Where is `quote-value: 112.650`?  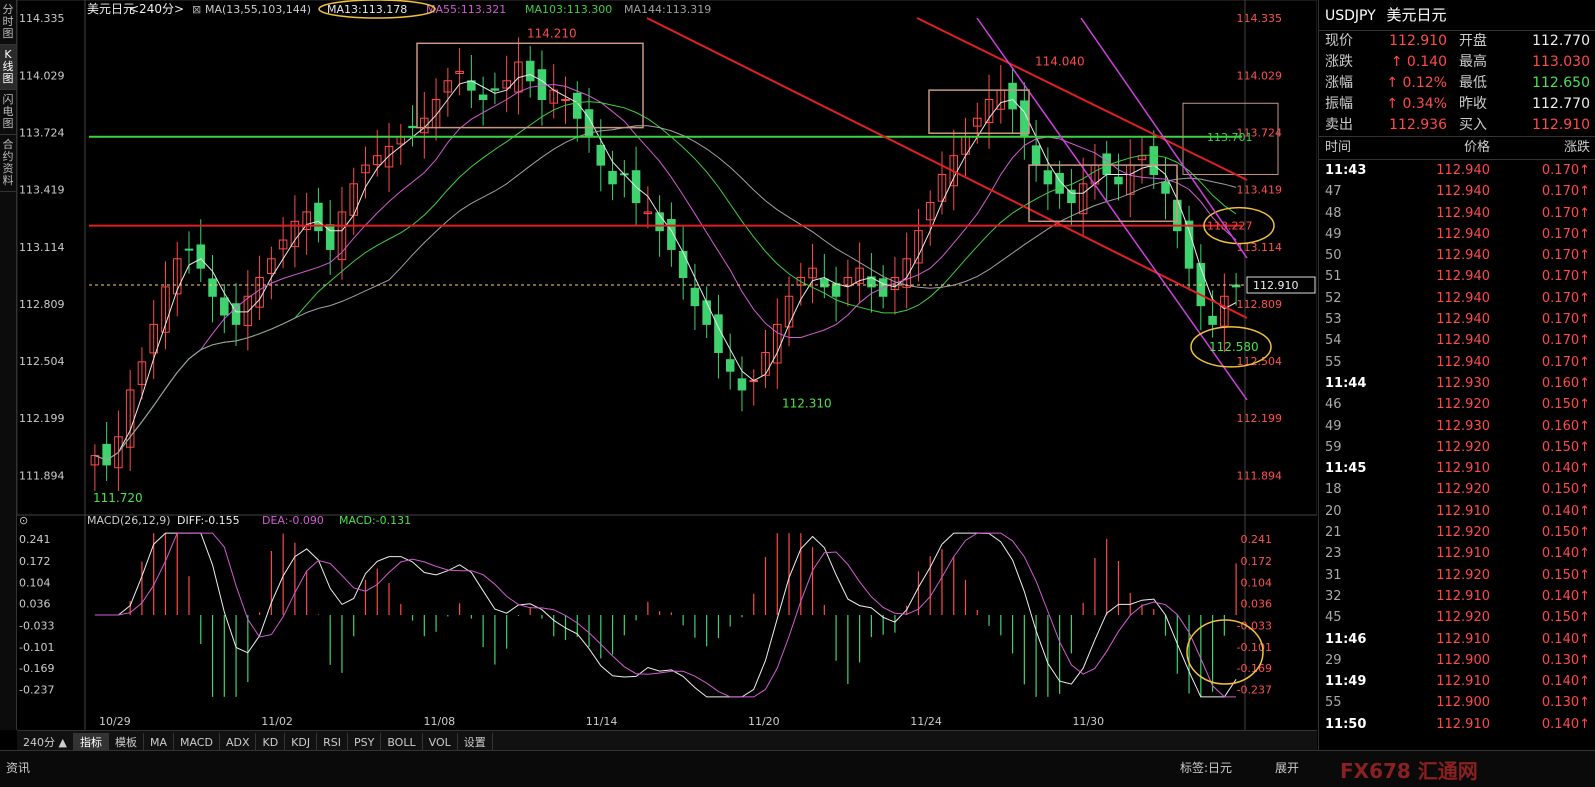 quote-value: 112.650 is located at coordinates (1561, 83).